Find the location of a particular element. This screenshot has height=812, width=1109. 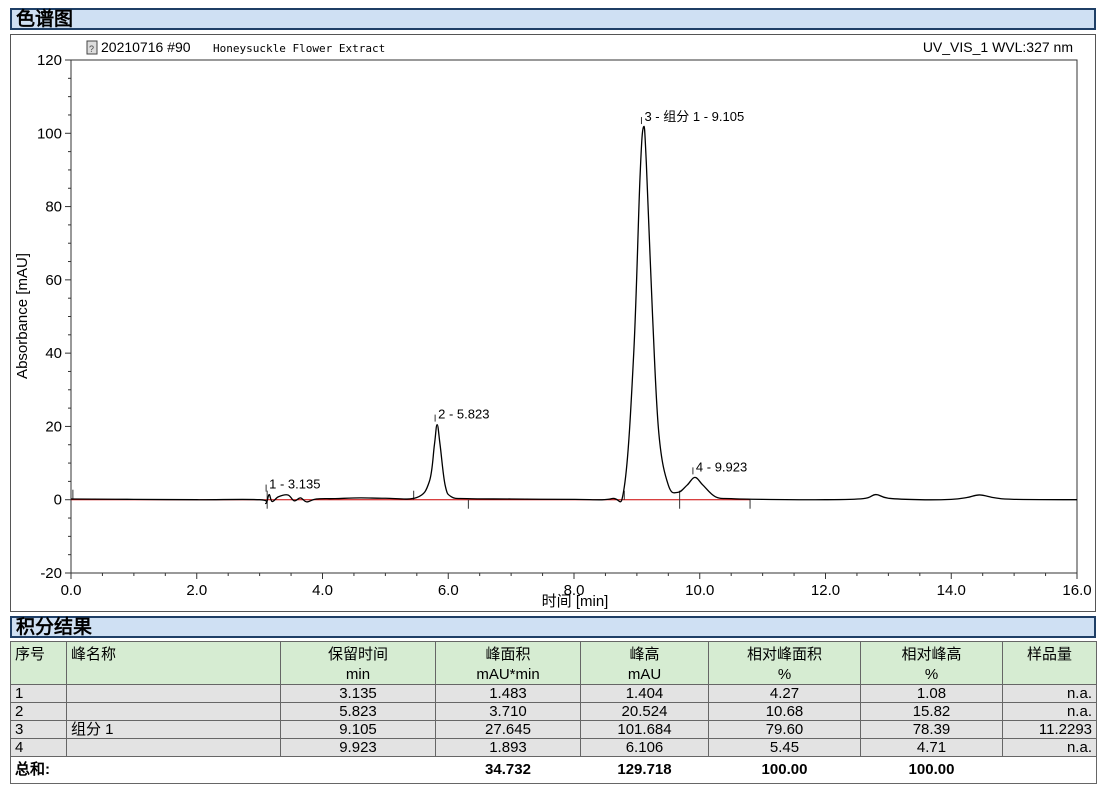

totals-retention-time is located at coordinates (358, 770).